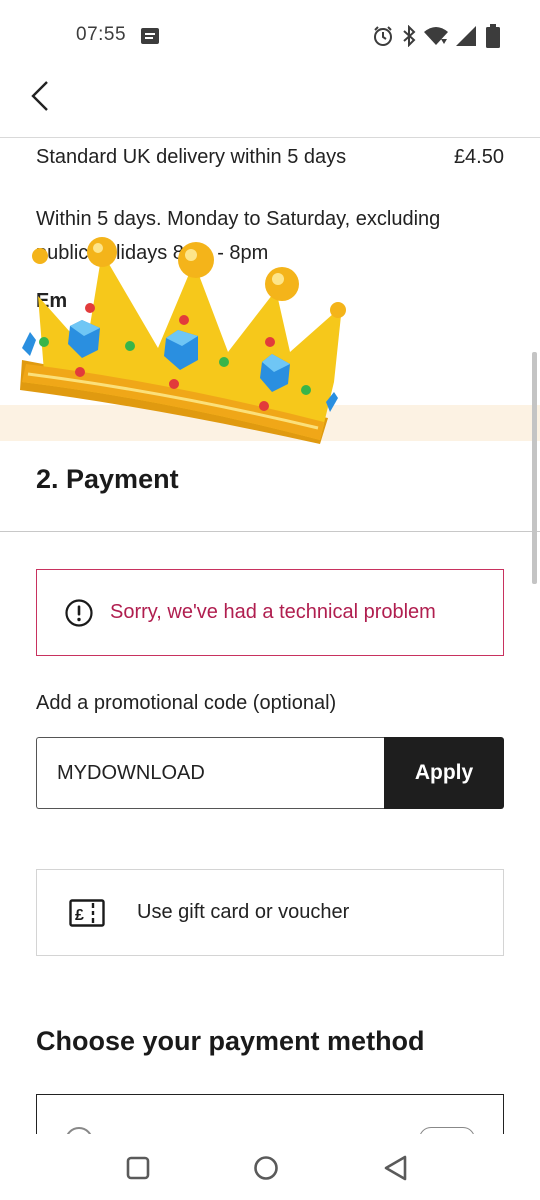  I want to click on status-time: 07:55, so click(101, 34).